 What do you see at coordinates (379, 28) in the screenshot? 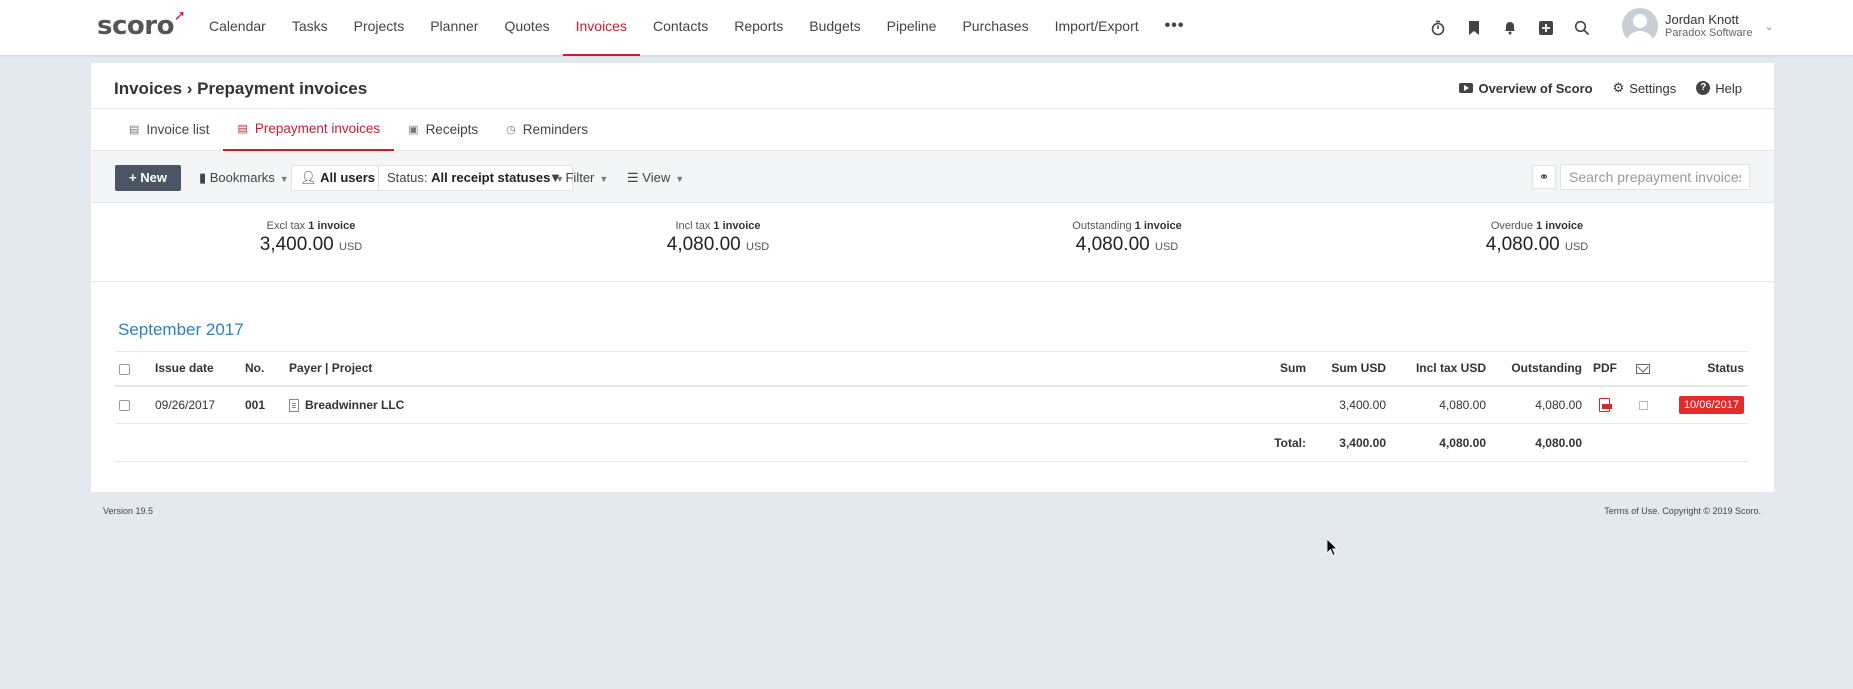
I see `nav-projects: Projects` at bounding box center [379, 28].